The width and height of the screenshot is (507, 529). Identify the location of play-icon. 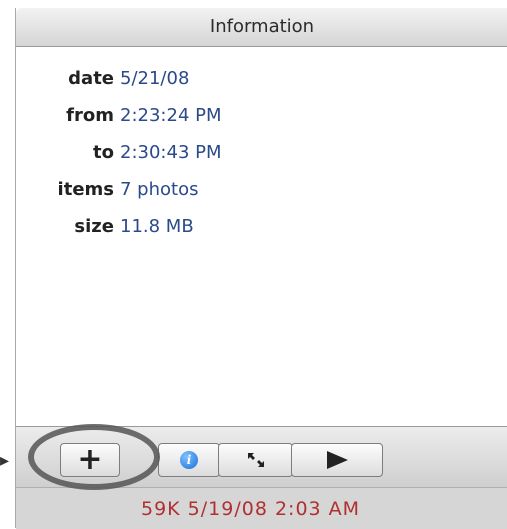
(337, 460).